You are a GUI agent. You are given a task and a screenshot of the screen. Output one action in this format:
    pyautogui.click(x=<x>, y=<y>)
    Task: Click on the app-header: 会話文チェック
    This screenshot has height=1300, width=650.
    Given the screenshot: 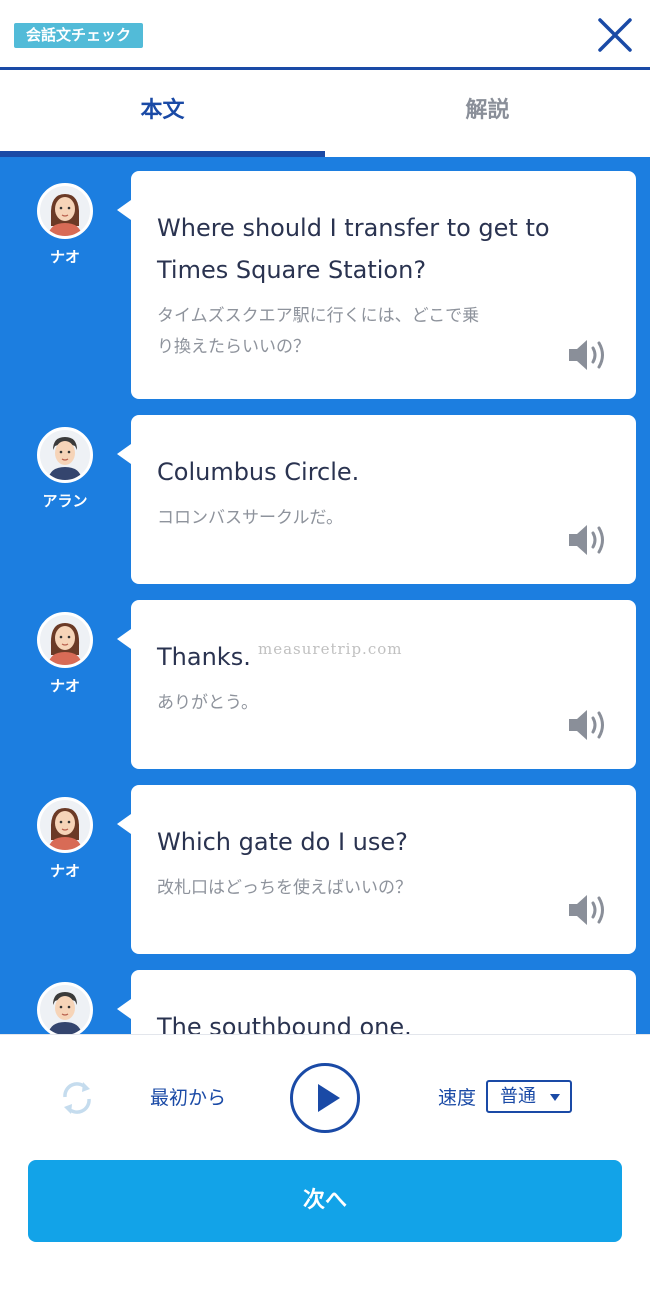 What is the action you would take?
    pyautogui.click(x=325, y=35)
    